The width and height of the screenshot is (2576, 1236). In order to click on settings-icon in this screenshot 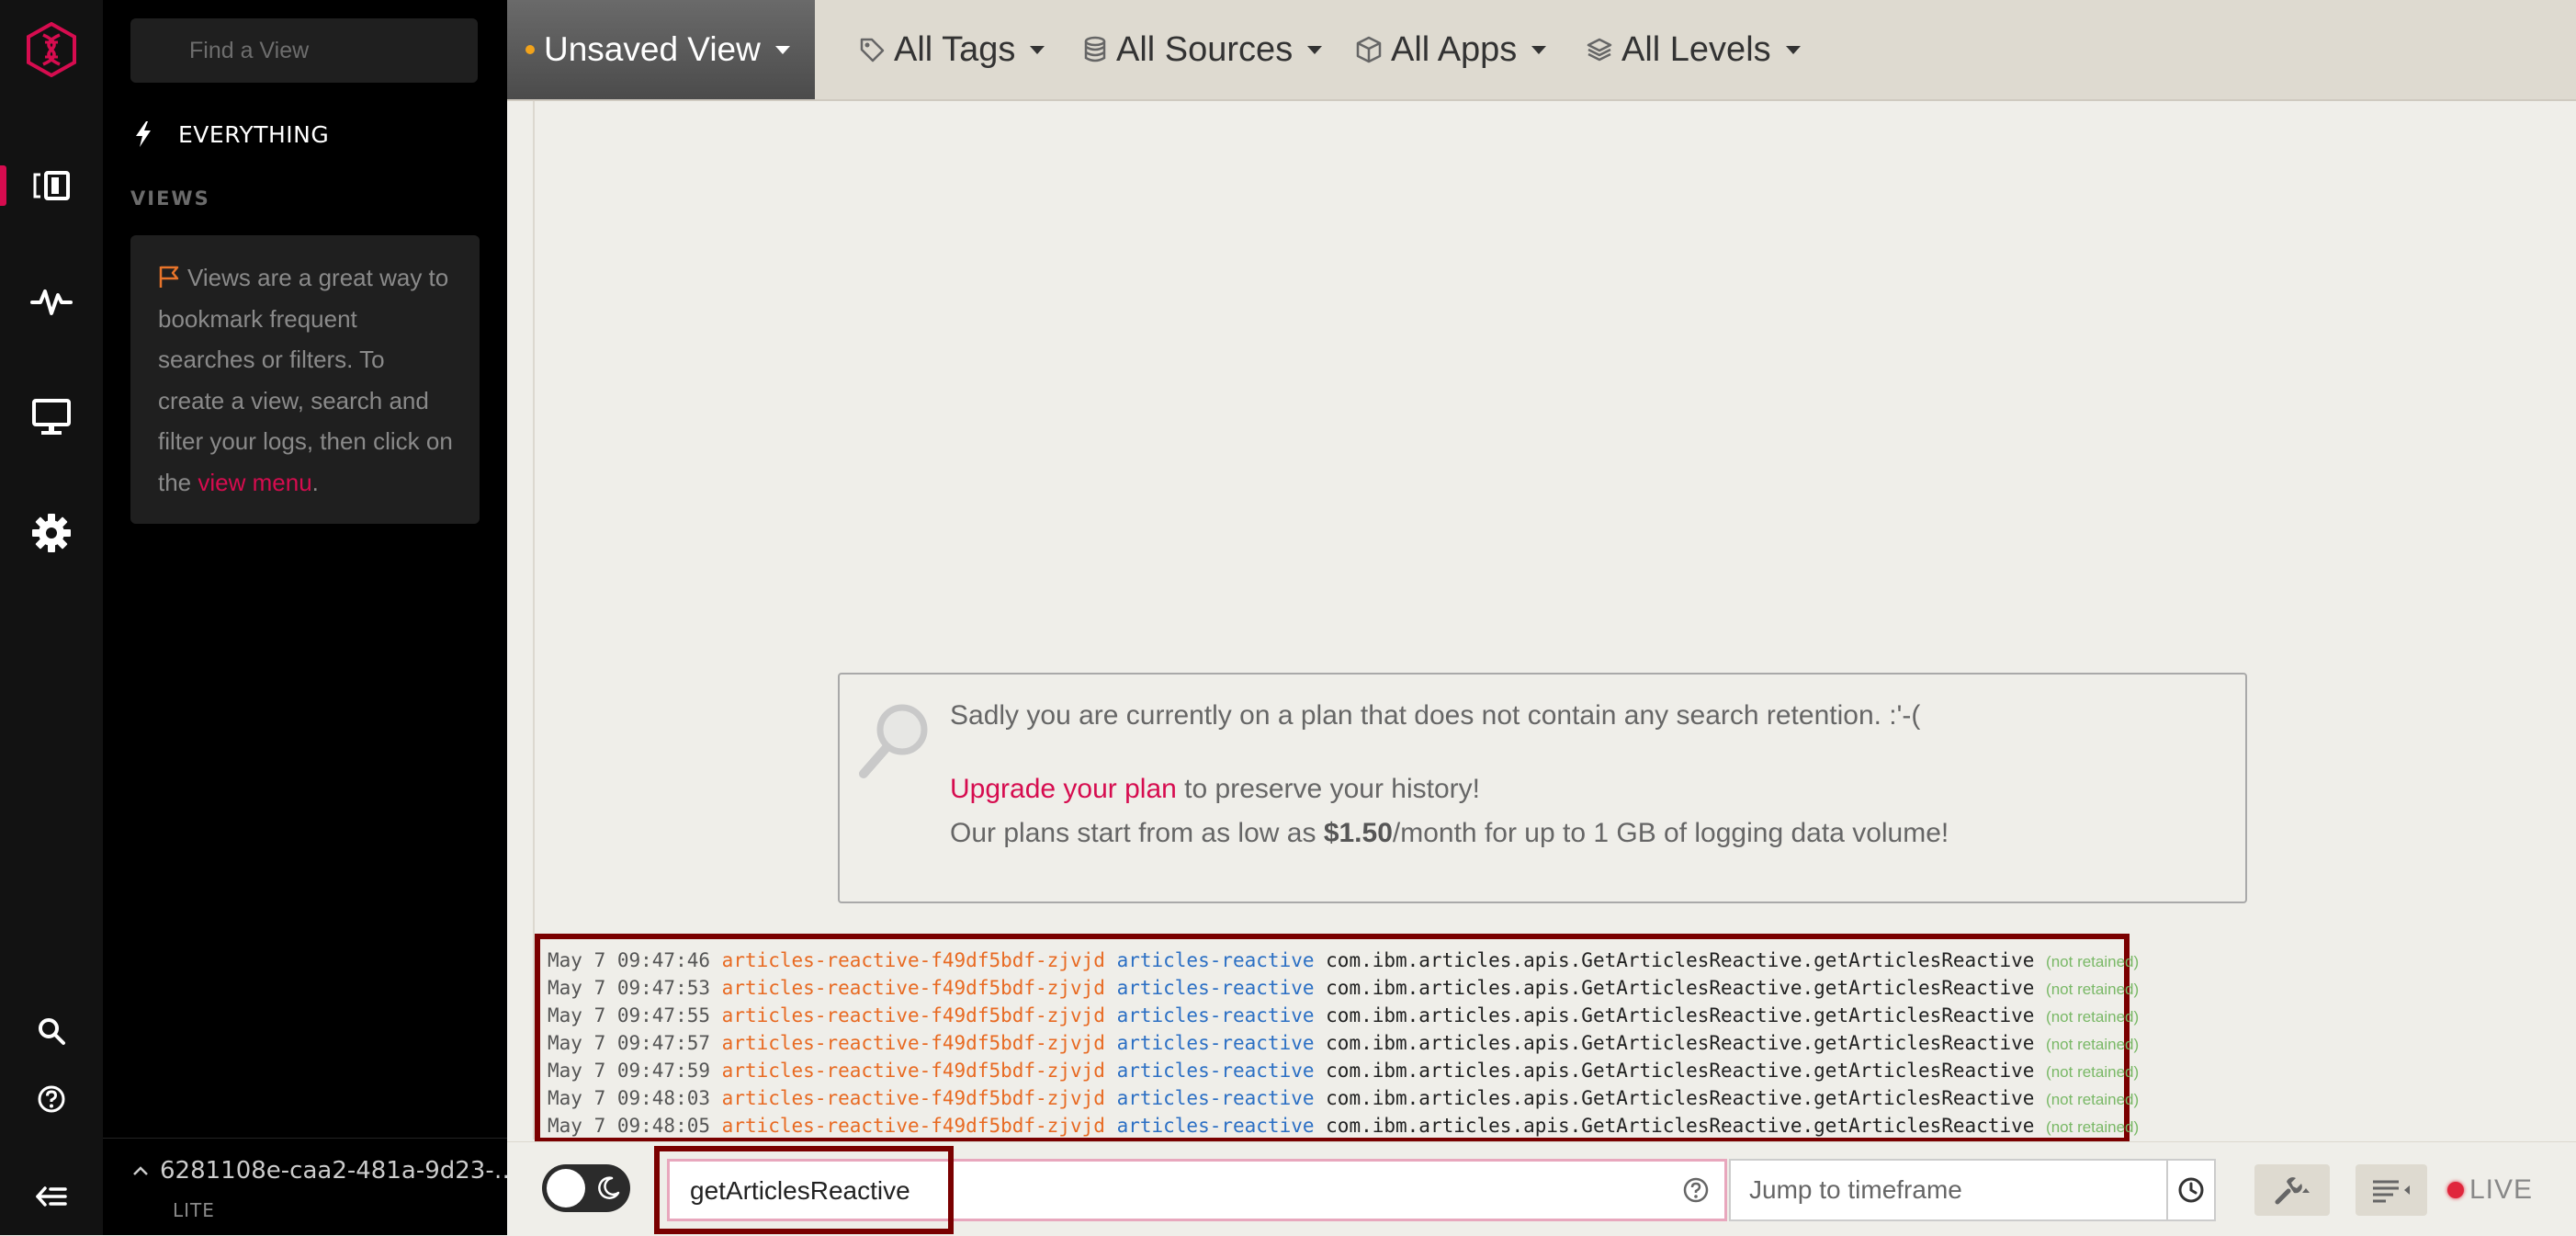, I will do `click(51, 533)`.